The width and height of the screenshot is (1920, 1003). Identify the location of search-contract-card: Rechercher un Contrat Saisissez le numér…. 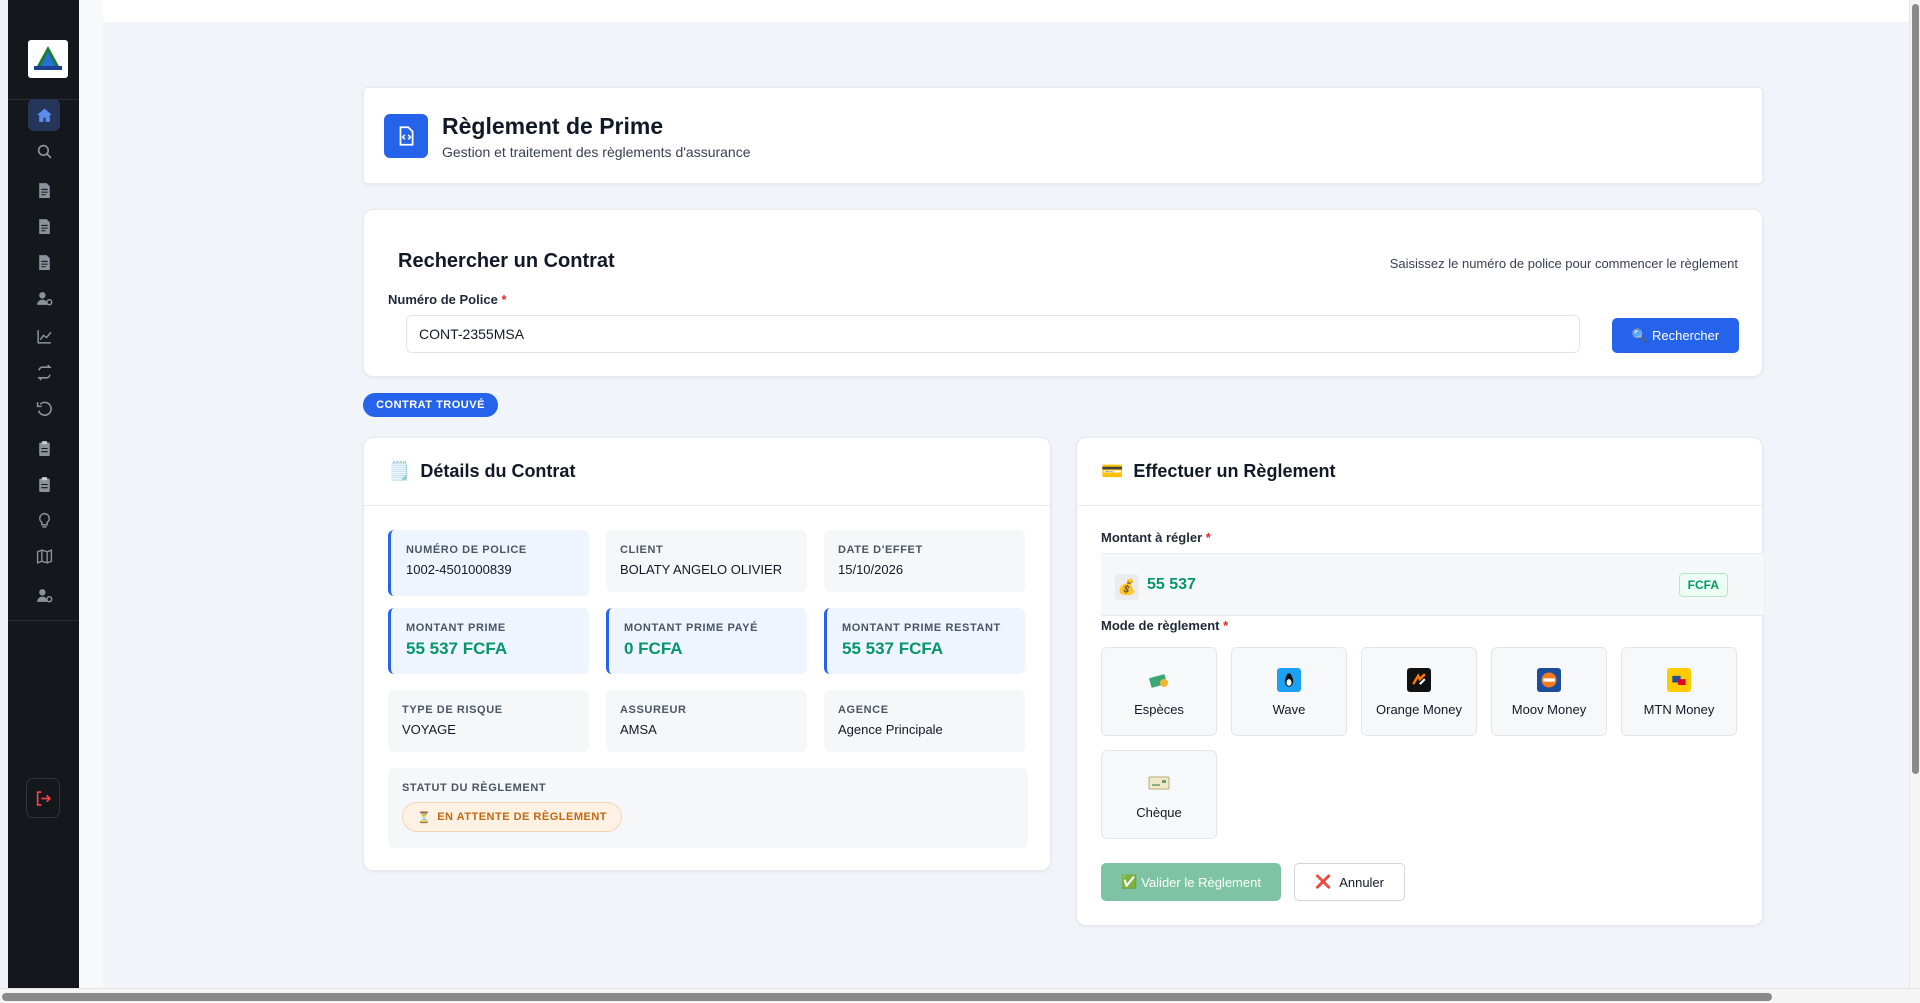
(1063, 293).